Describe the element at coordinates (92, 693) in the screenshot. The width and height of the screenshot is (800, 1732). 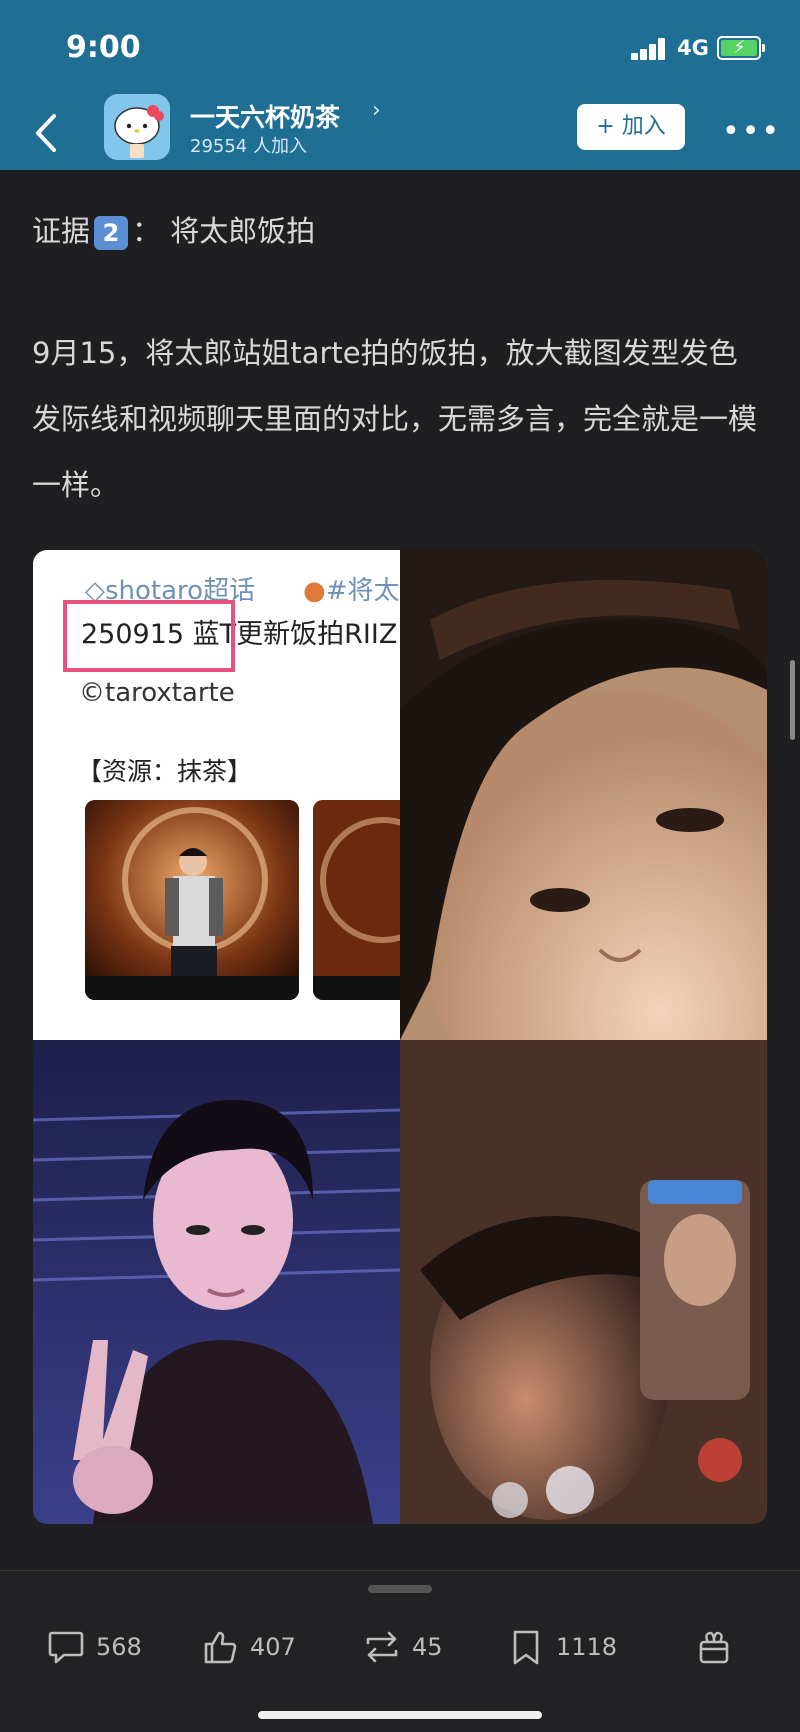
I see `copyright-icon: ©` at that location.